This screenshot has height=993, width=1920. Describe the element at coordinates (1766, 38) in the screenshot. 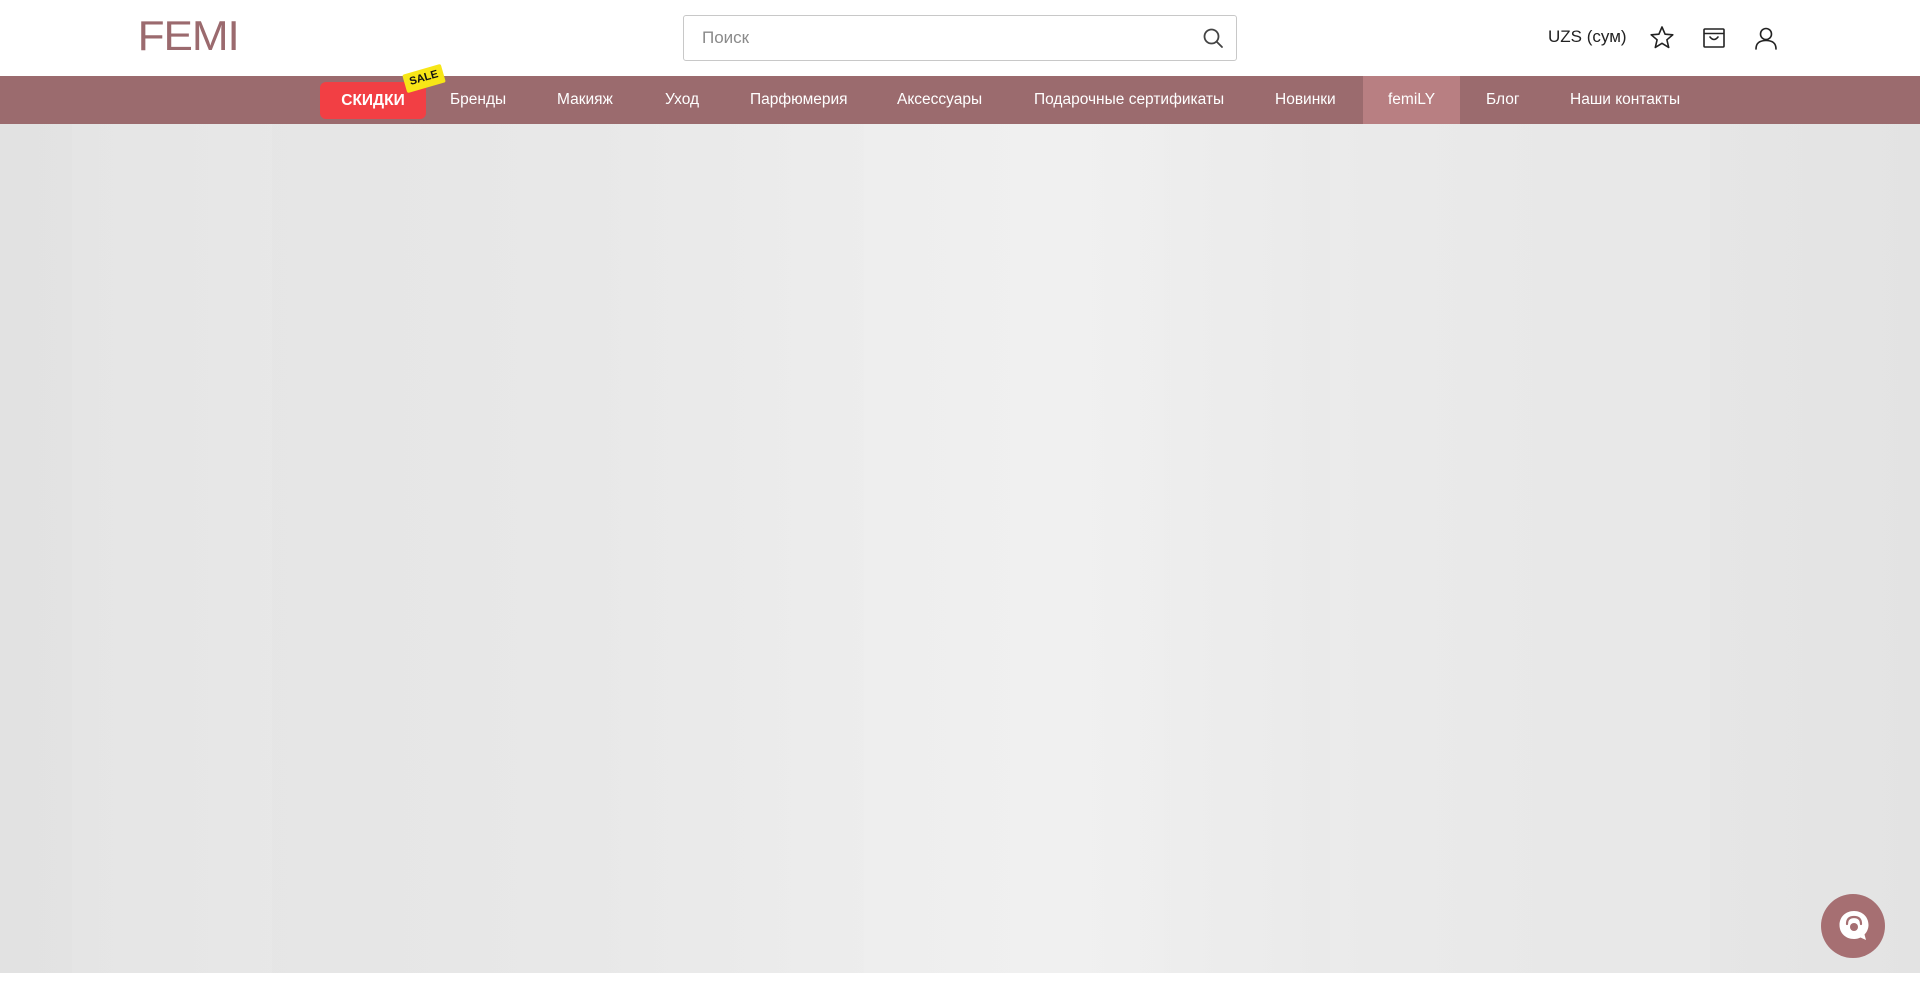

I see `user-icon` at that location.